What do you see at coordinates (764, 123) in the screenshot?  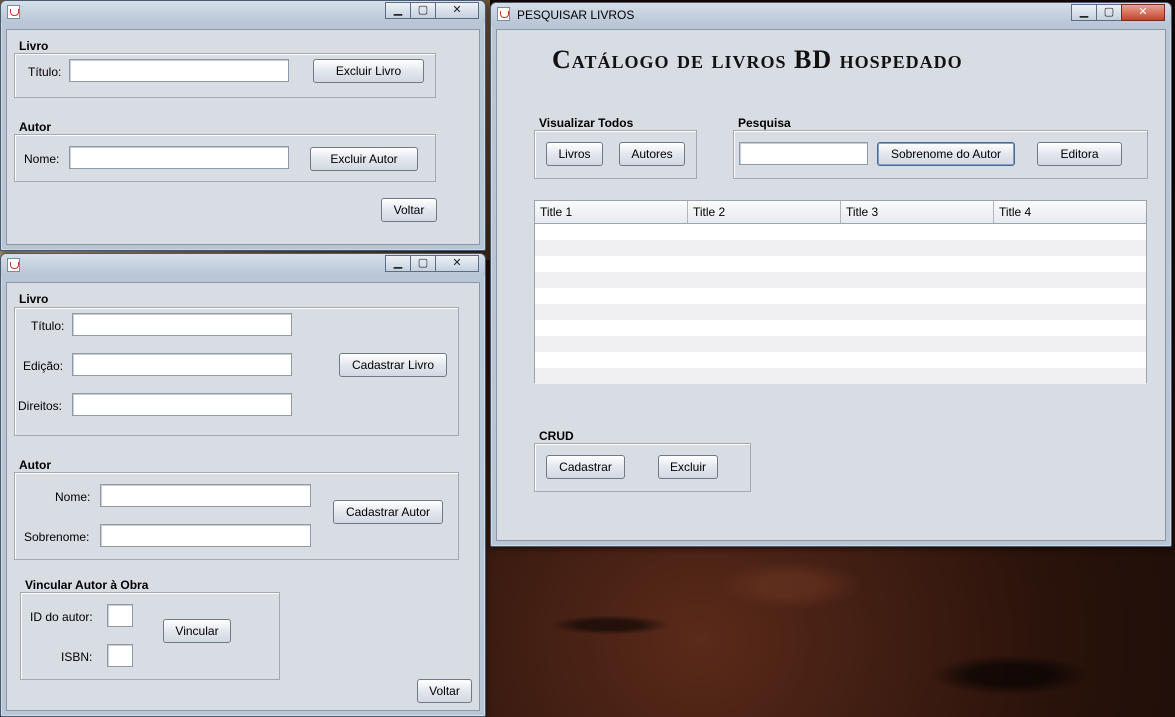 I see `group-label-pesquisa: Pesquisa` at bounding box center [764, 123].